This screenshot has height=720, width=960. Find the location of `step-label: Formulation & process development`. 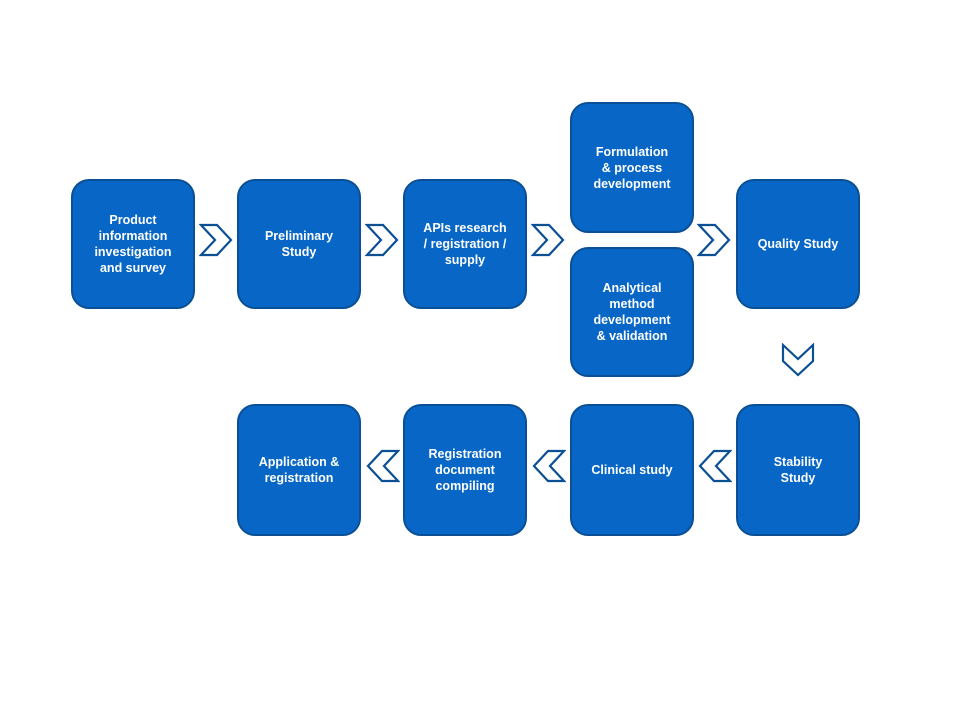

step-label: Formulation & process development is located at coordinates (632, 167).